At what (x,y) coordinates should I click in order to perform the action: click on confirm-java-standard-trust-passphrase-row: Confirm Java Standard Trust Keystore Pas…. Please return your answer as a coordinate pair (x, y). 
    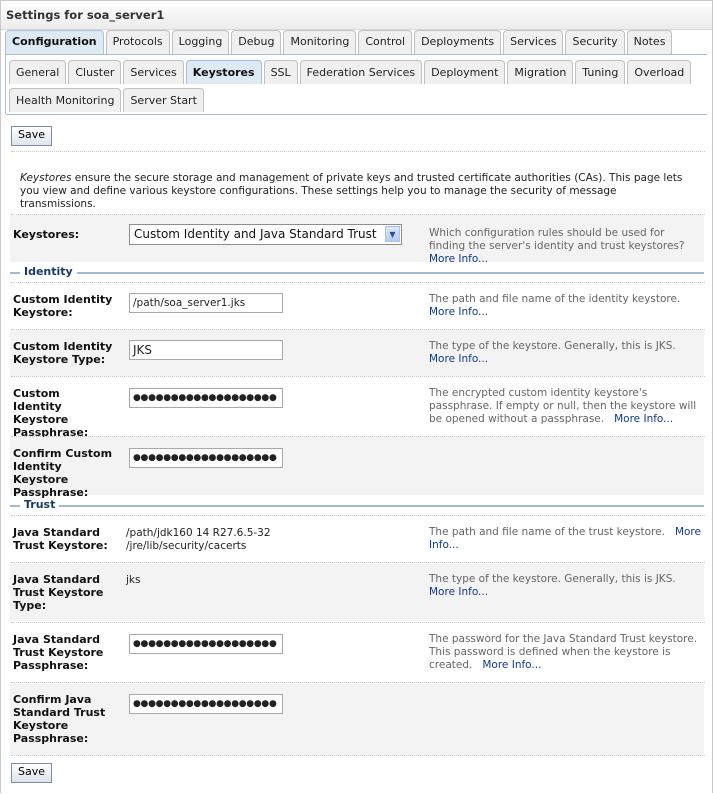
    Looking at the image, I should click on (357, 719).